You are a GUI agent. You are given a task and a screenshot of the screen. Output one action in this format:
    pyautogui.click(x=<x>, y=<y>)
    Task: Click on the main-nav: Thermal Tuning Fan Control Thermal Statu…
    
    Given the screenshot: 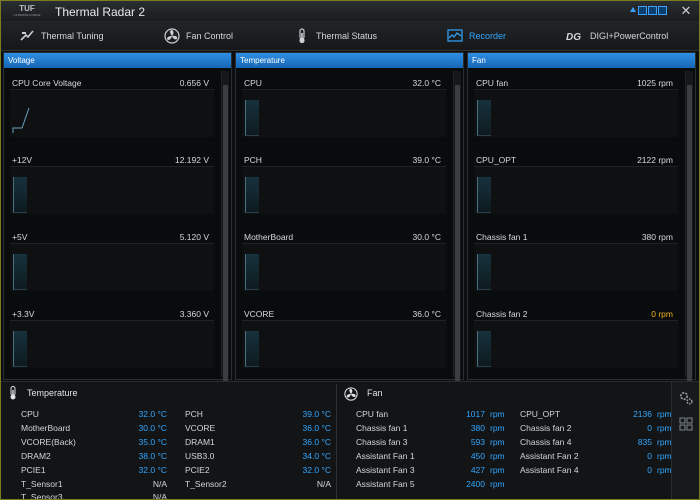 What is the action you would take?
    pyautogui.click(x=350, y=36)
    